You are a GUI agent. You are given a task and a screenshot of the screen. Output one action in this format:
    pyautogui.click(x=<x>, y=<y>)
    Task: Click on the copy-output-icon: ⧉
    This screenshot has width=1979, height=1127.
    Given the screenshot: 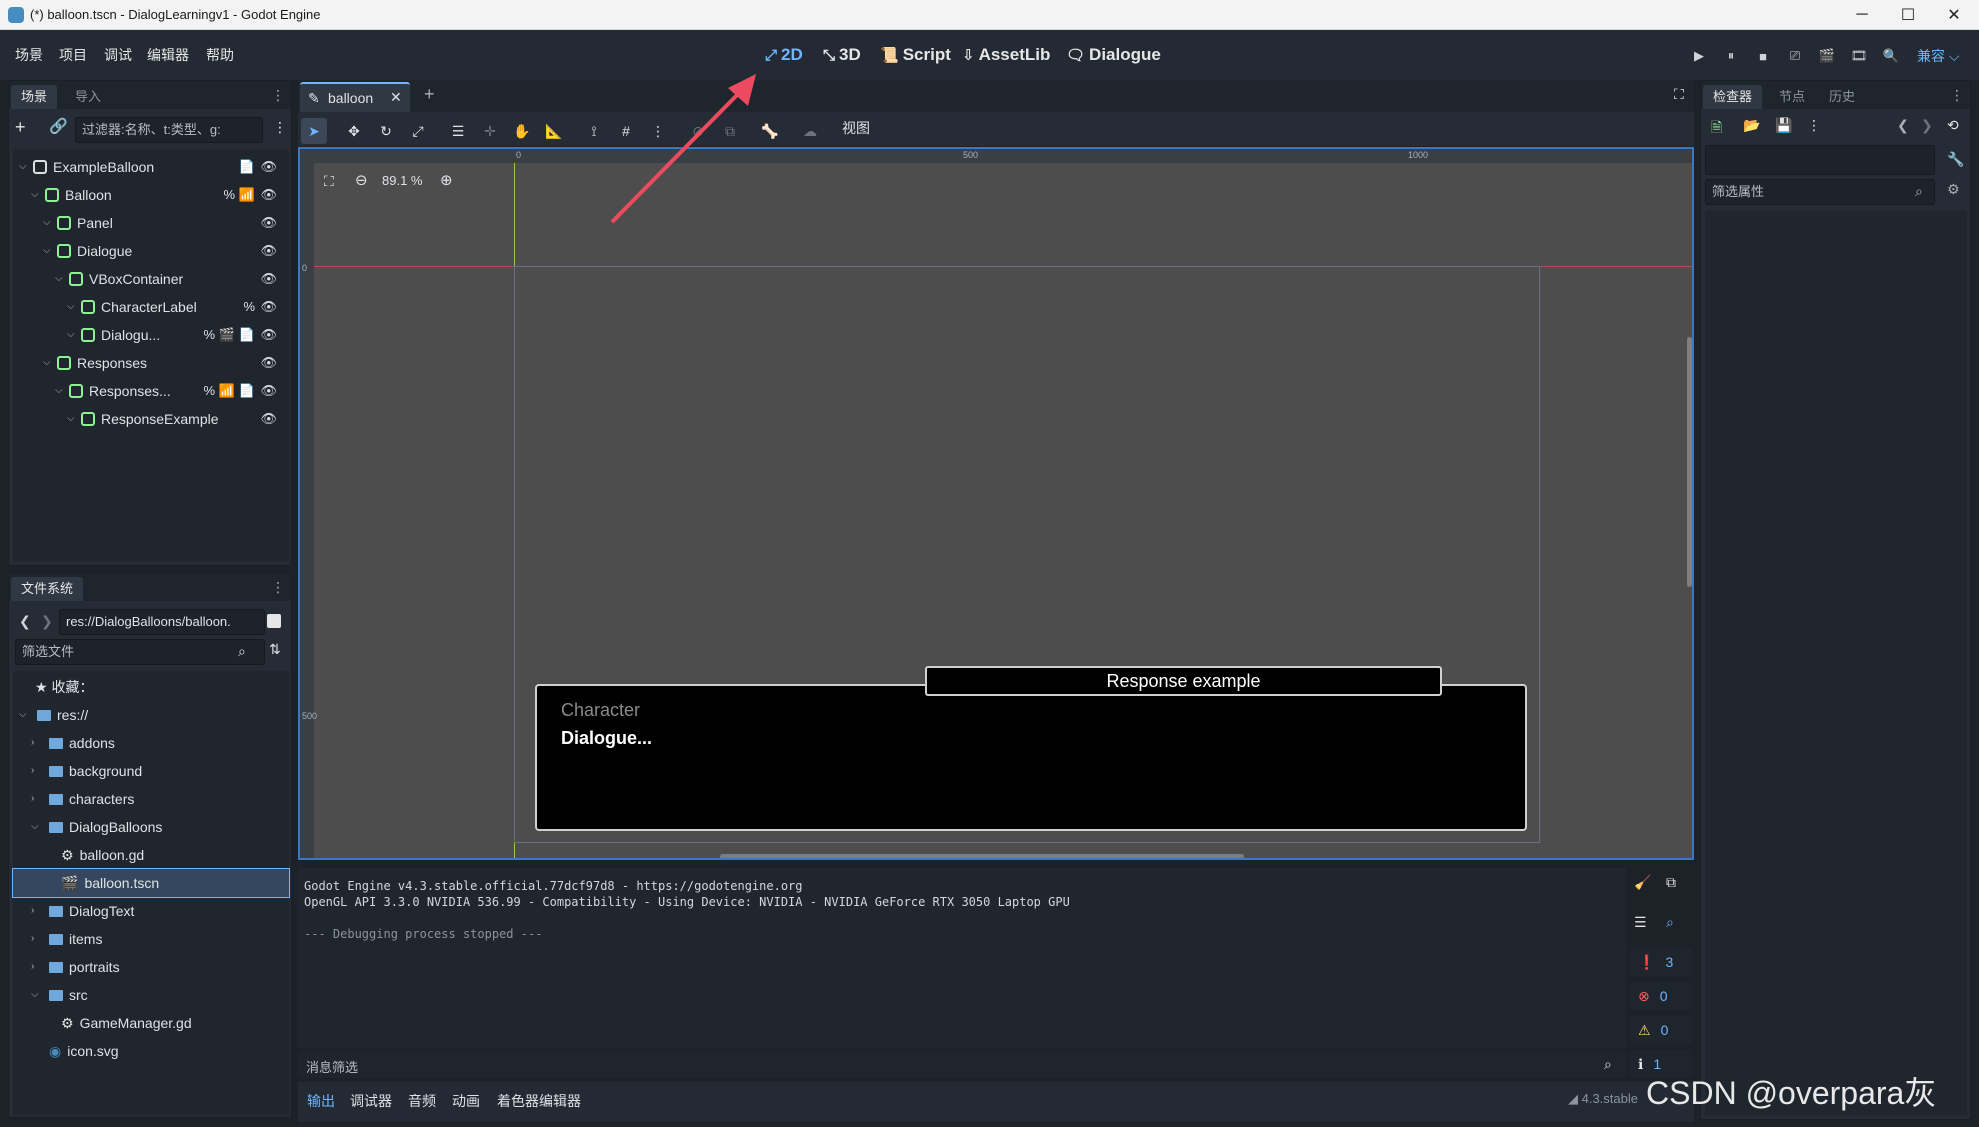 What is the action you would take?
    pyautogui.click(x=1671, y=882)
    